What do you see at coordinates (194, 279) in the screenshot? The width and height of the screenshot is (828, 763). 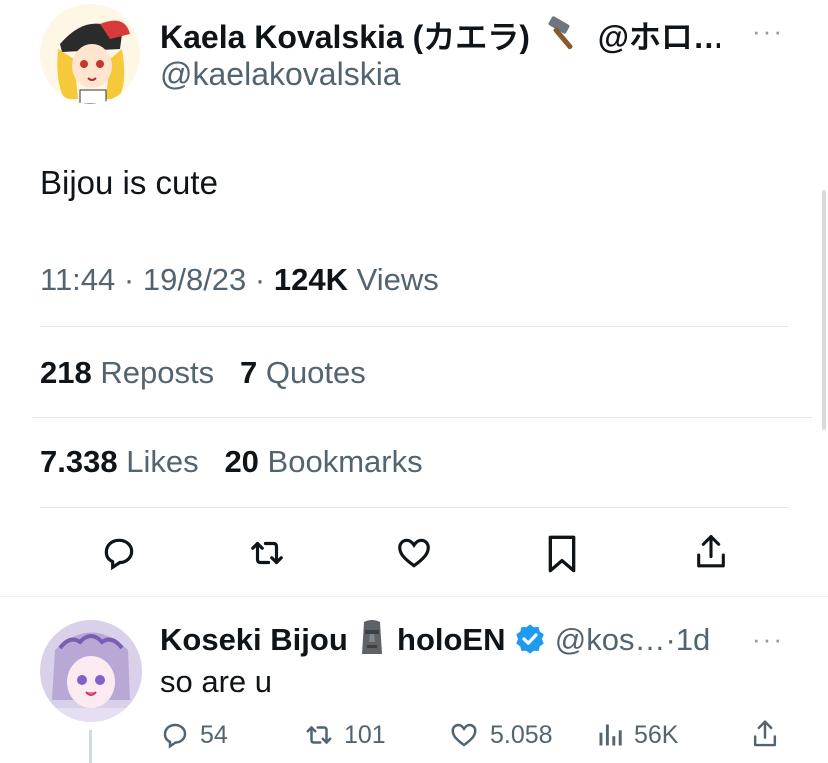 I see `tweet-date: 19/8/23` at bounding box center [194, 279].